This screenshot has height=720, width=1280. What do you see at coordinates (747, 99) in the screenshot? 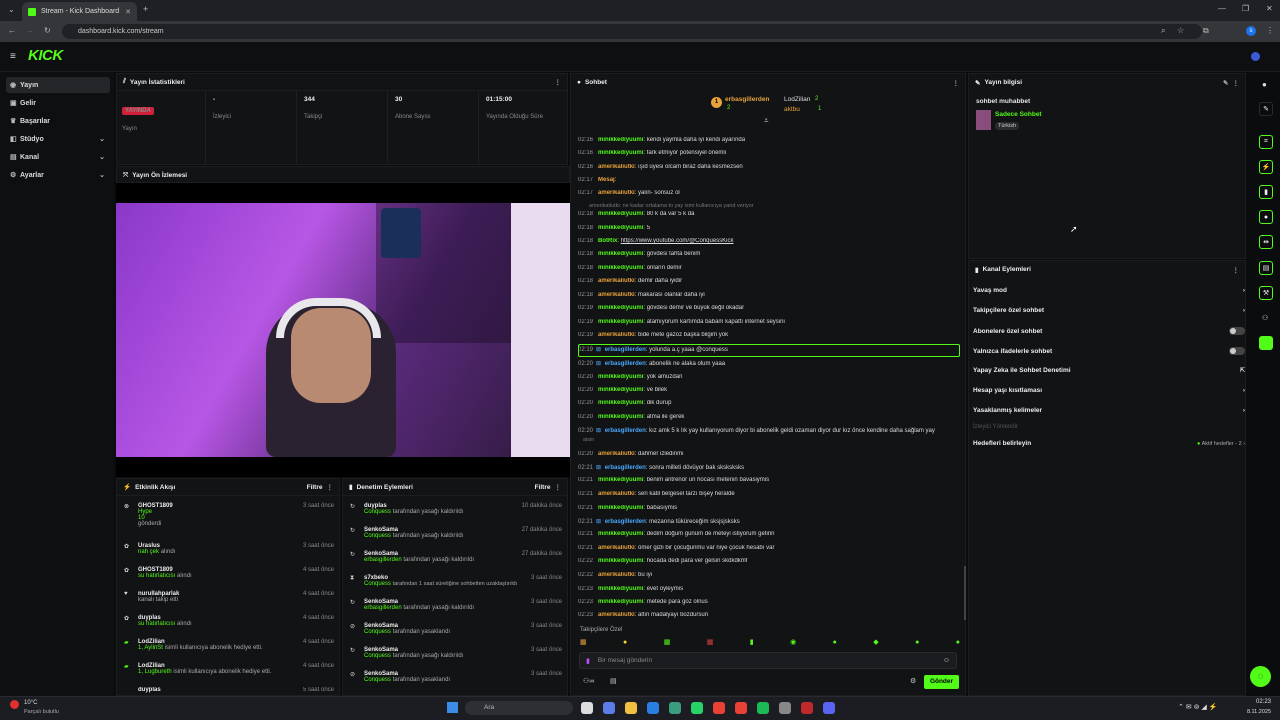
I see `top-gifter-1: erbasgillerden` at bounding box center [747, 99].